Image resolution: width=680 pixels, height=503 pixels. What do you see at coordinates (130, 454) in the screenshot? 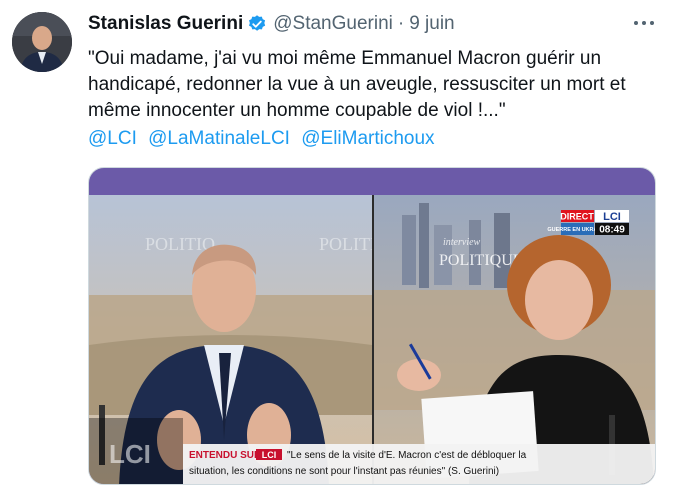
I see `lci-watermark: LCI` at bounding box center [130, 454].